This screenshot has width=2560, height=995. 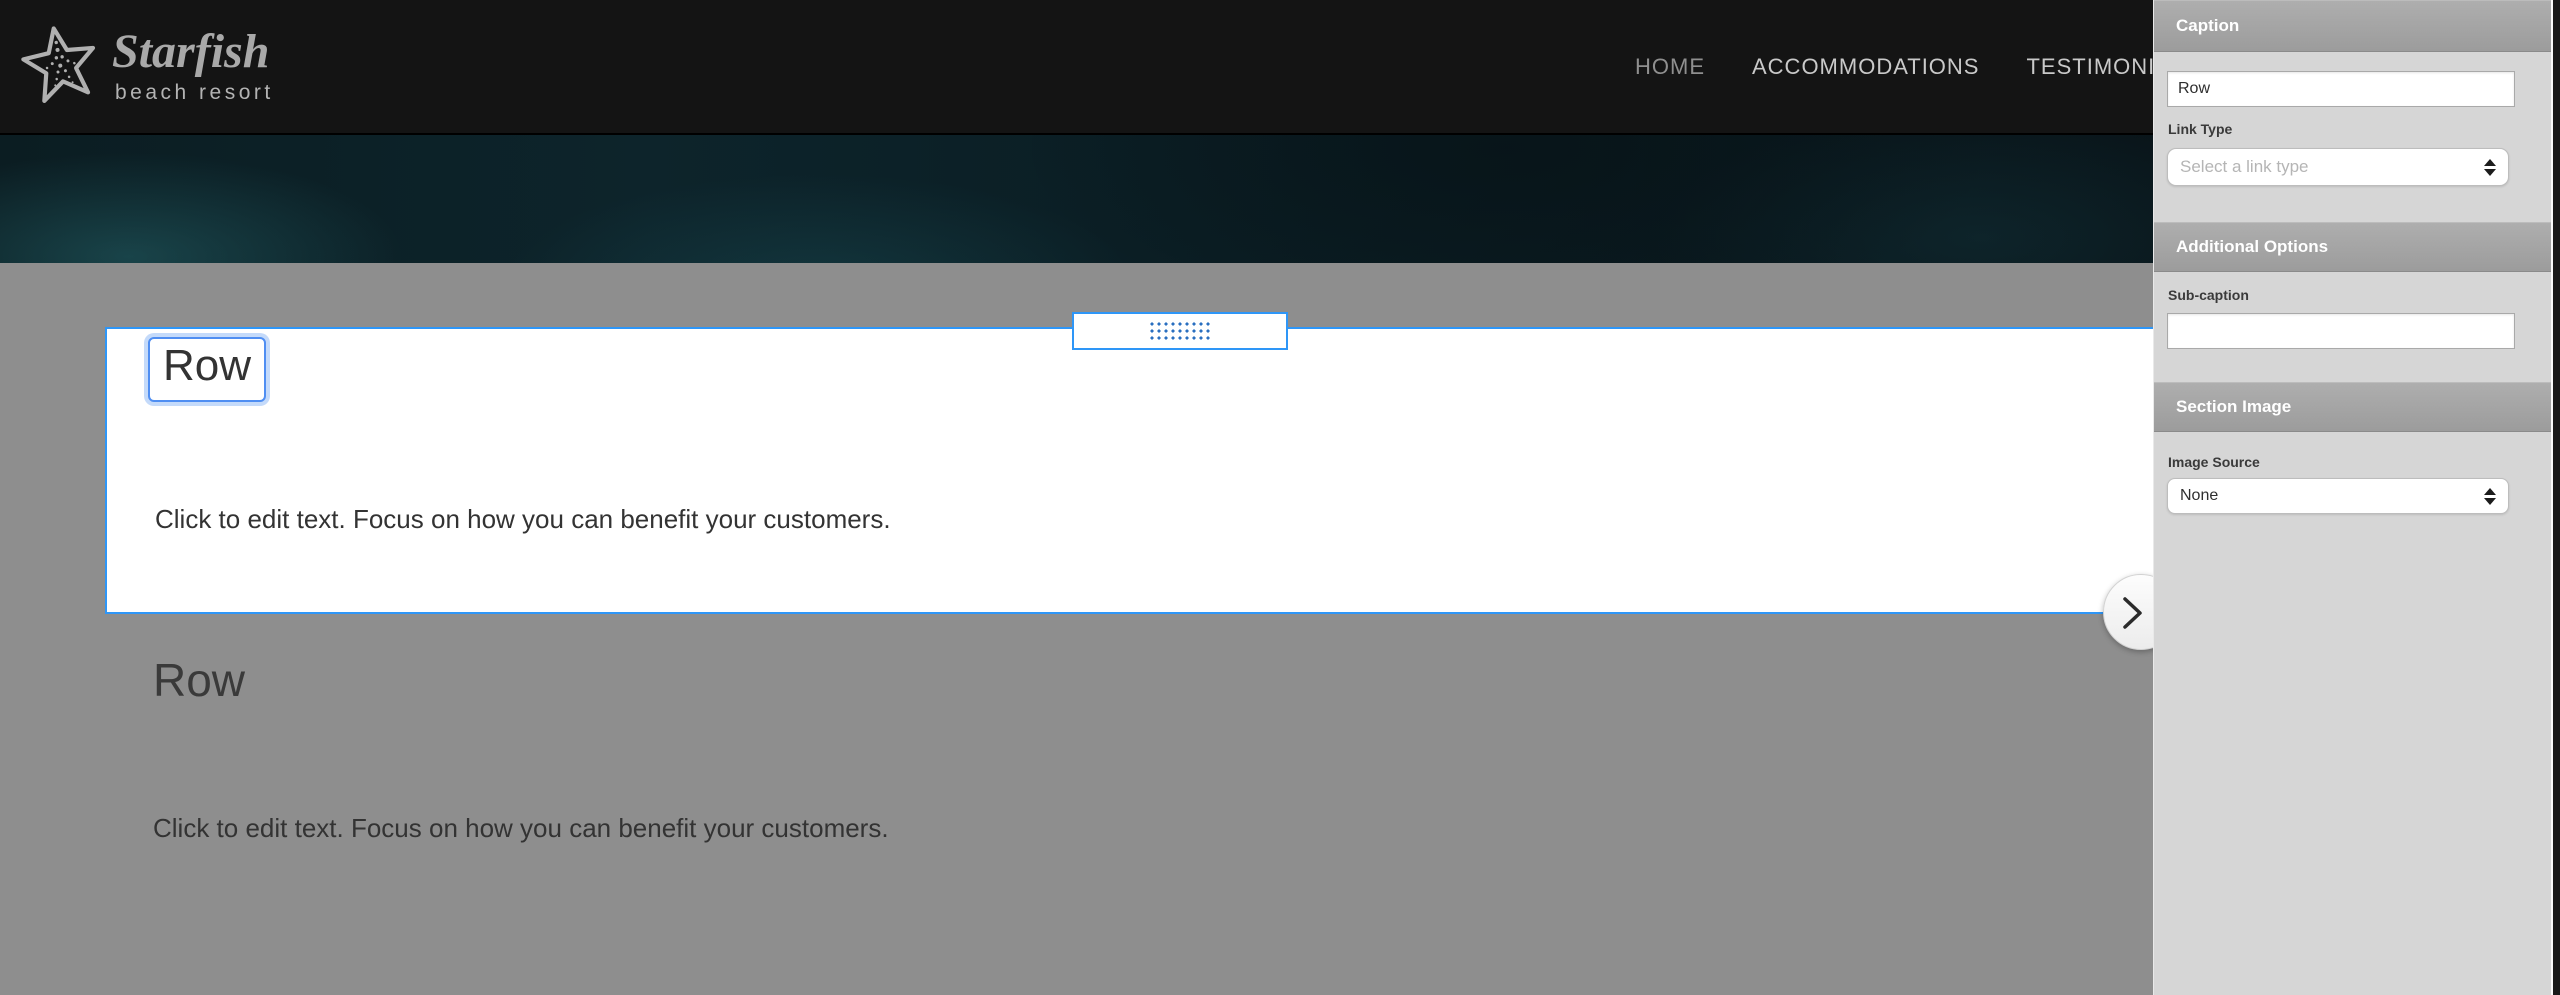 I want to click on section-image-section-header: Section Image, so click(x=2357, y=407).